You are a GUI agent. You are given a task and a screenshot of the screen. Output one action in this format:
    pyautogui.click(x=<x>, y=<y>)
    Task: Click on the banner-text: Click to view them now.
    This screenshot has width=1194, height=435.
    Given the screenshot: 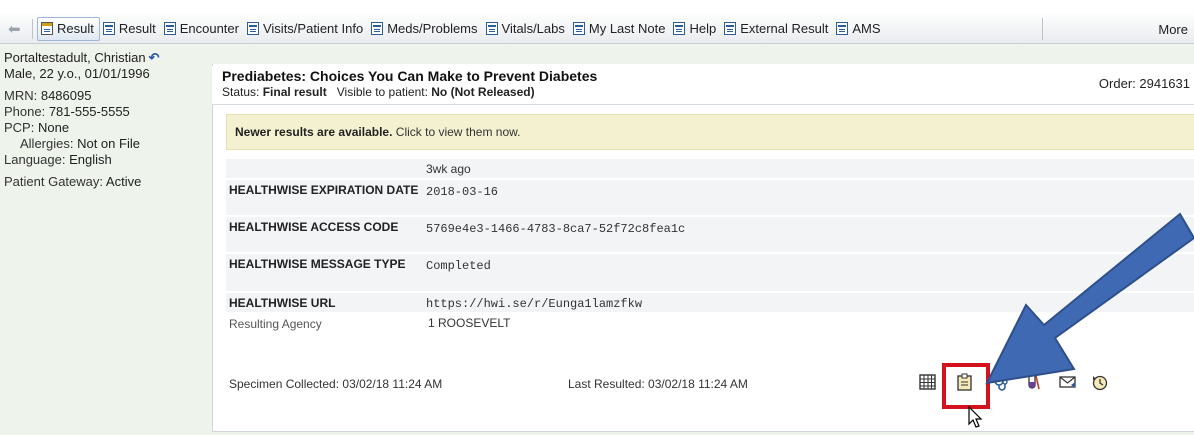 What is the action you would take?
    pyautogui.click(x=458, y=132)
    